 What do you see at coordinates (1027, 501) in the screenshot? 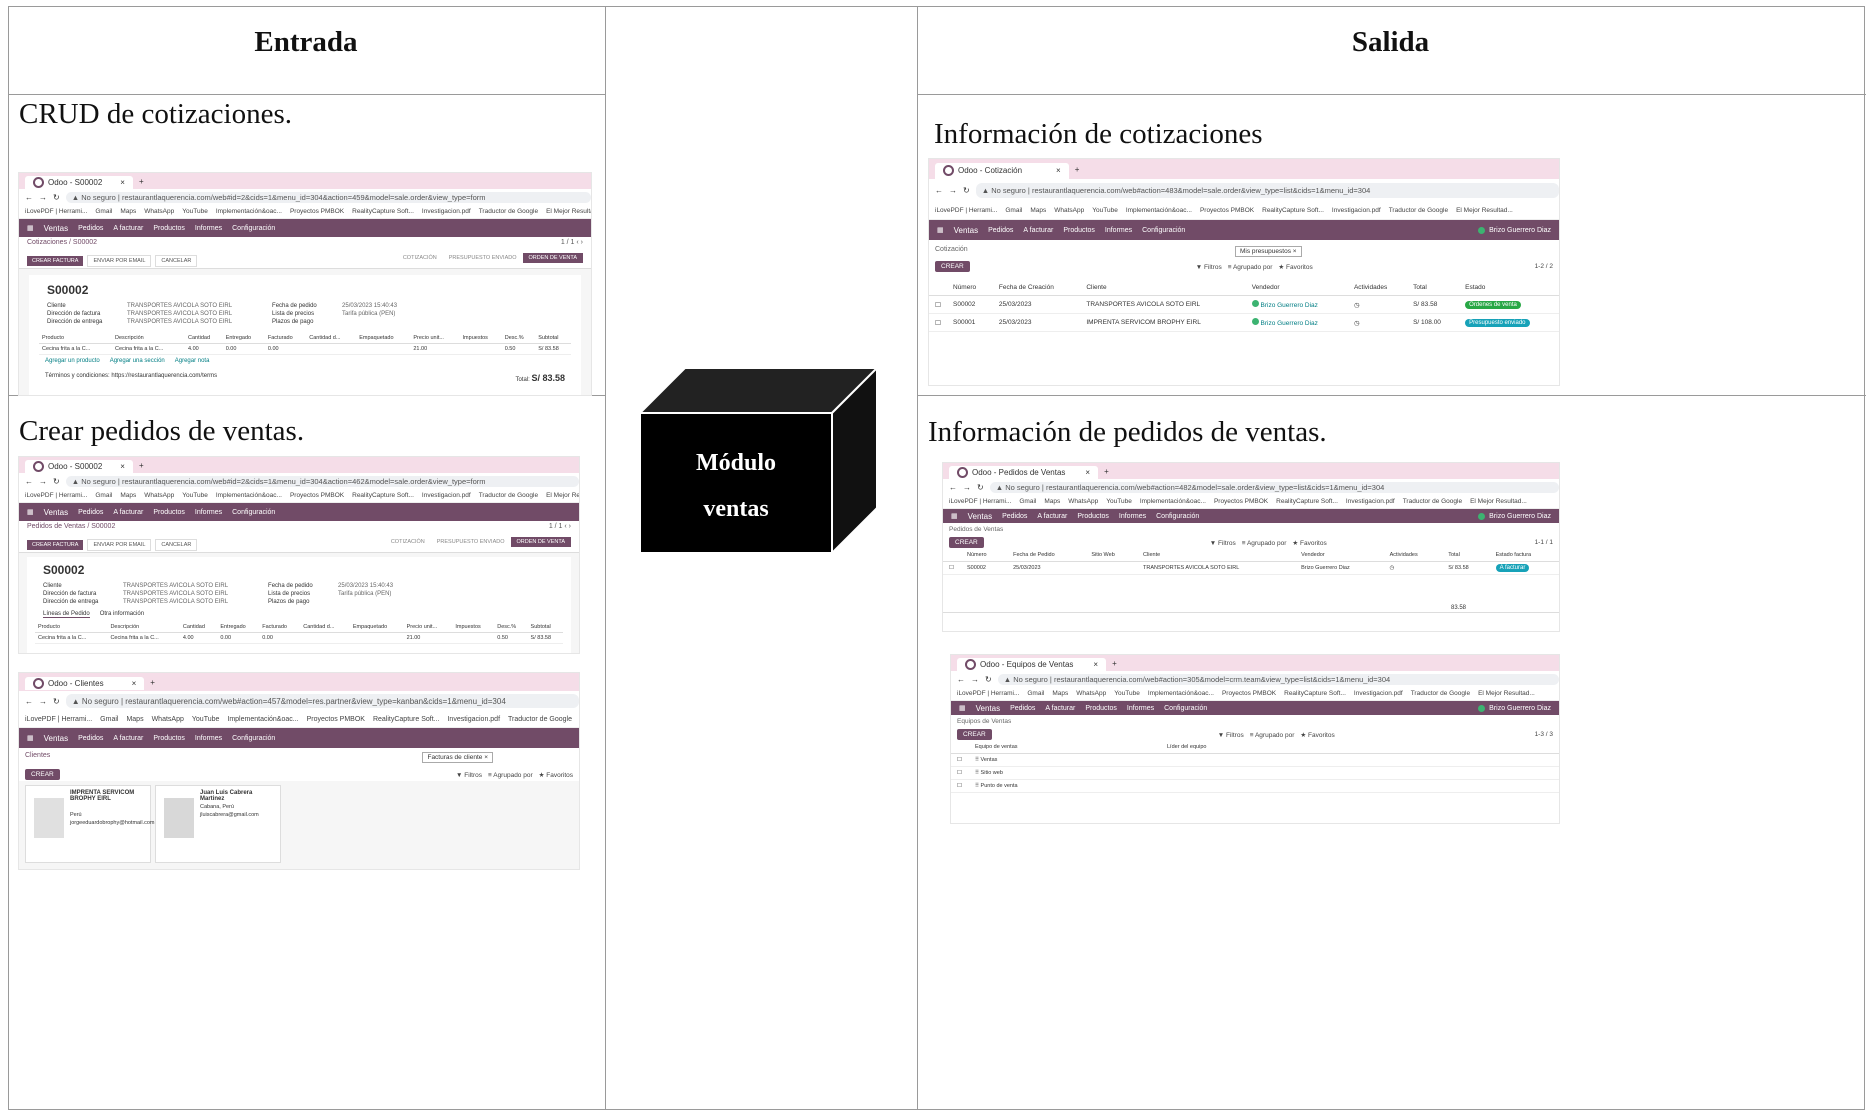
I see `bookmark-item: Gmail` at bounding box center [1027, 501].